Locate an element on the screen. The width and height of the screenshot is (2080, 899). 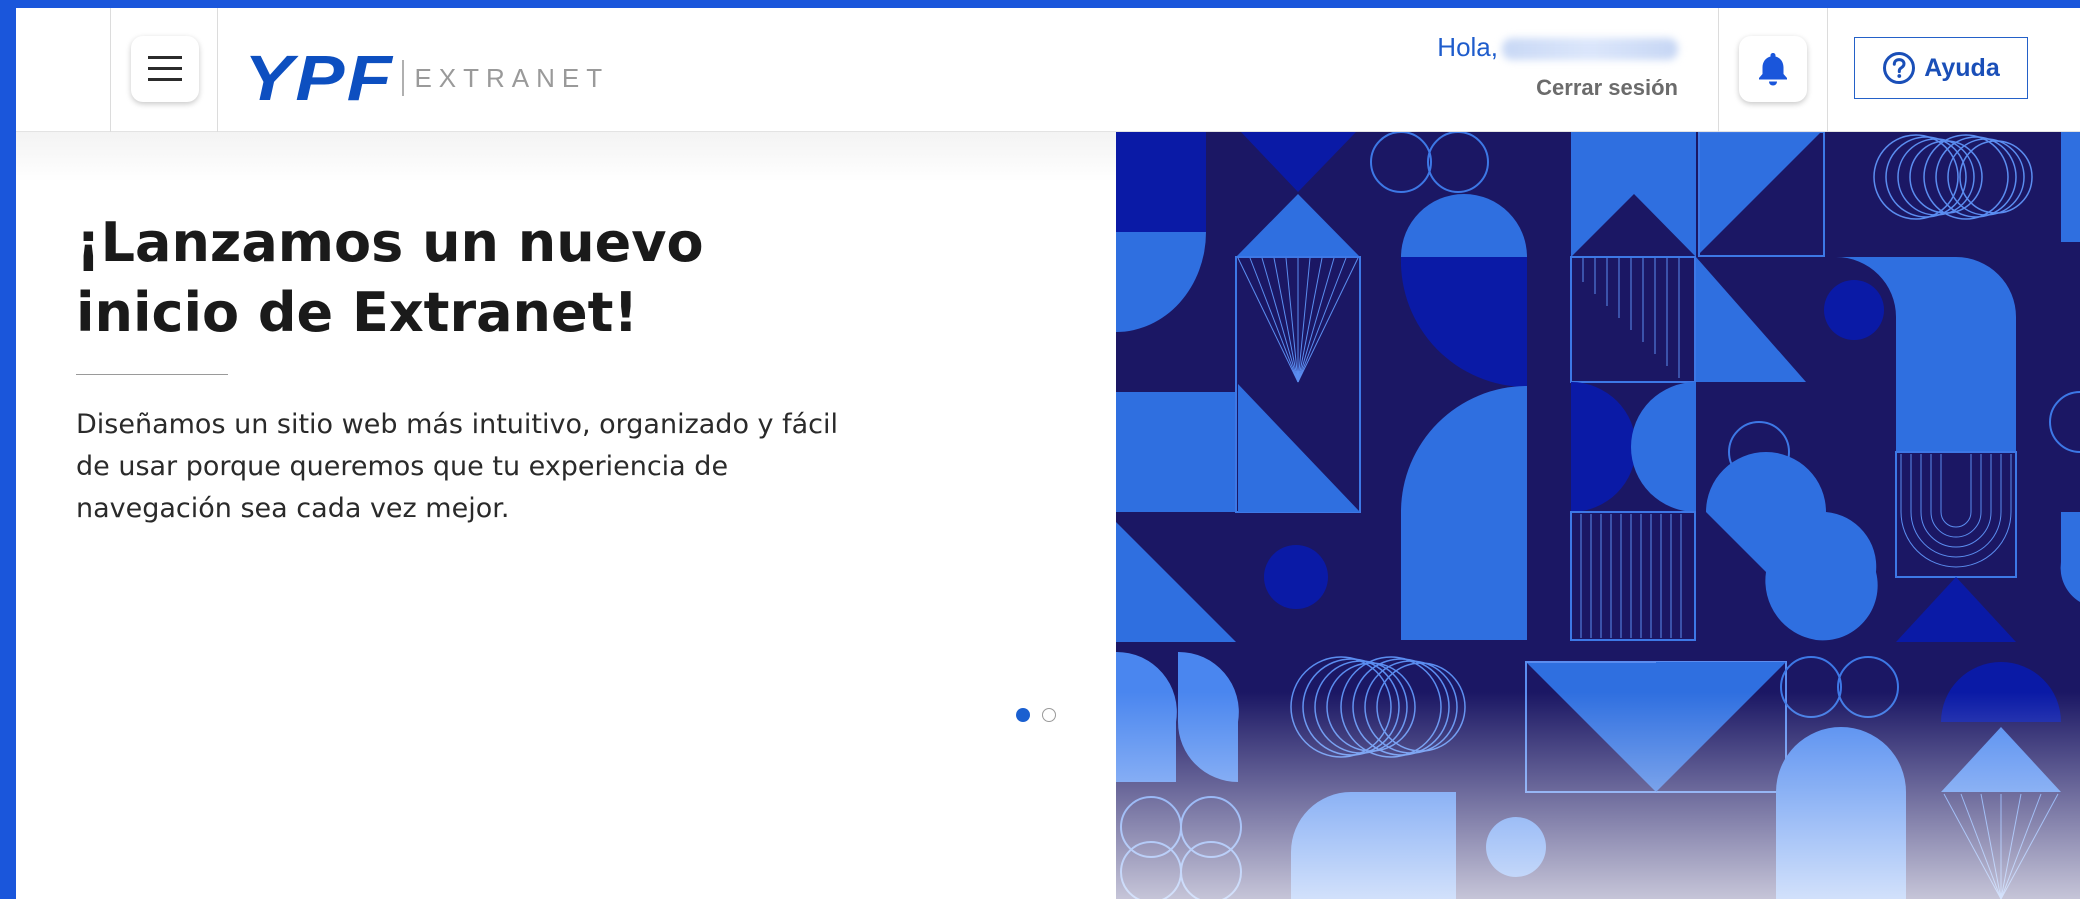
logout-link: Cerrar sesión is located at coordinates (1557, 88).